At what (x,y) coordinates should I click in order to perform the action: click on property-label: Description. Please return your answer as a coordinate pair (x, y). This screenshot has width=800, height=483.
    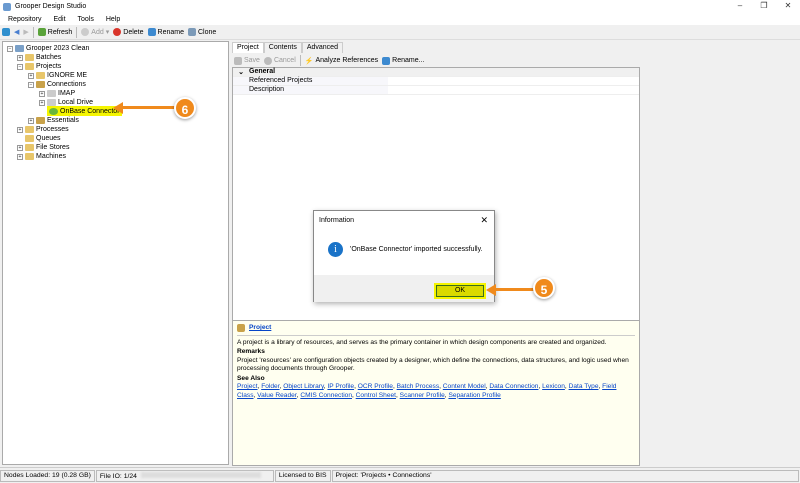
    Looking at the image, I should click on (310, 90).